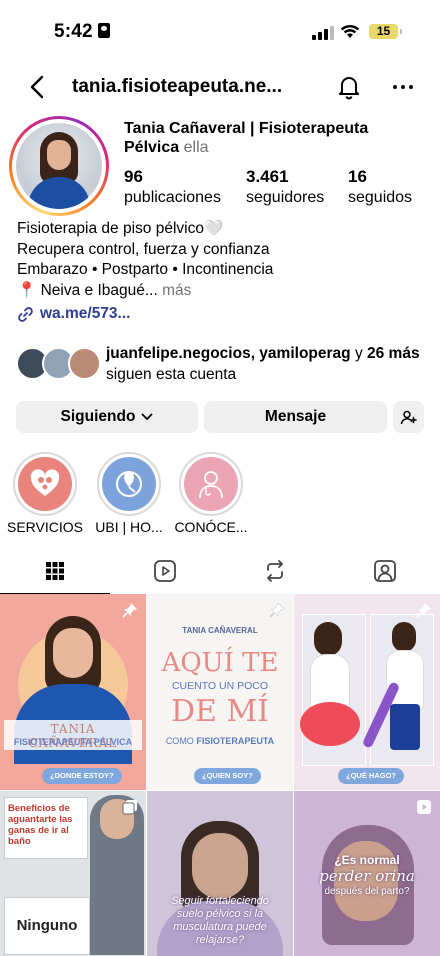 The width and height of the screenshot is (440, 956). I want to click on tab-posts, so click(55, 571).